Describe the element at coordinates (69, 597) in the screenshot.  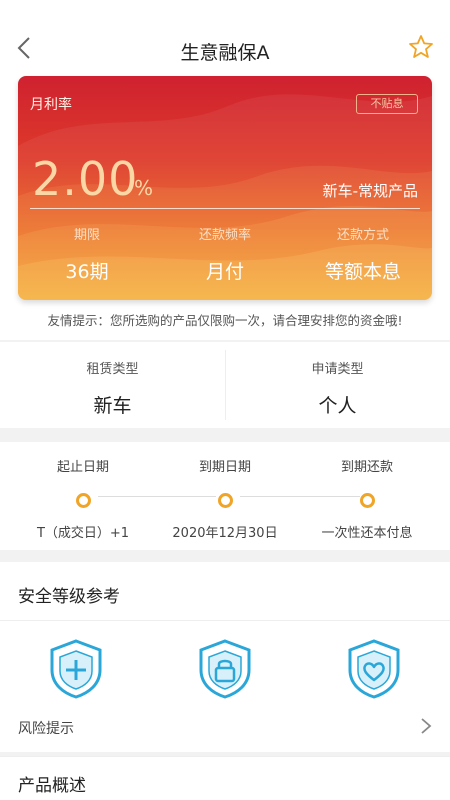
I see `section-title: 安全等级参考` at that location.